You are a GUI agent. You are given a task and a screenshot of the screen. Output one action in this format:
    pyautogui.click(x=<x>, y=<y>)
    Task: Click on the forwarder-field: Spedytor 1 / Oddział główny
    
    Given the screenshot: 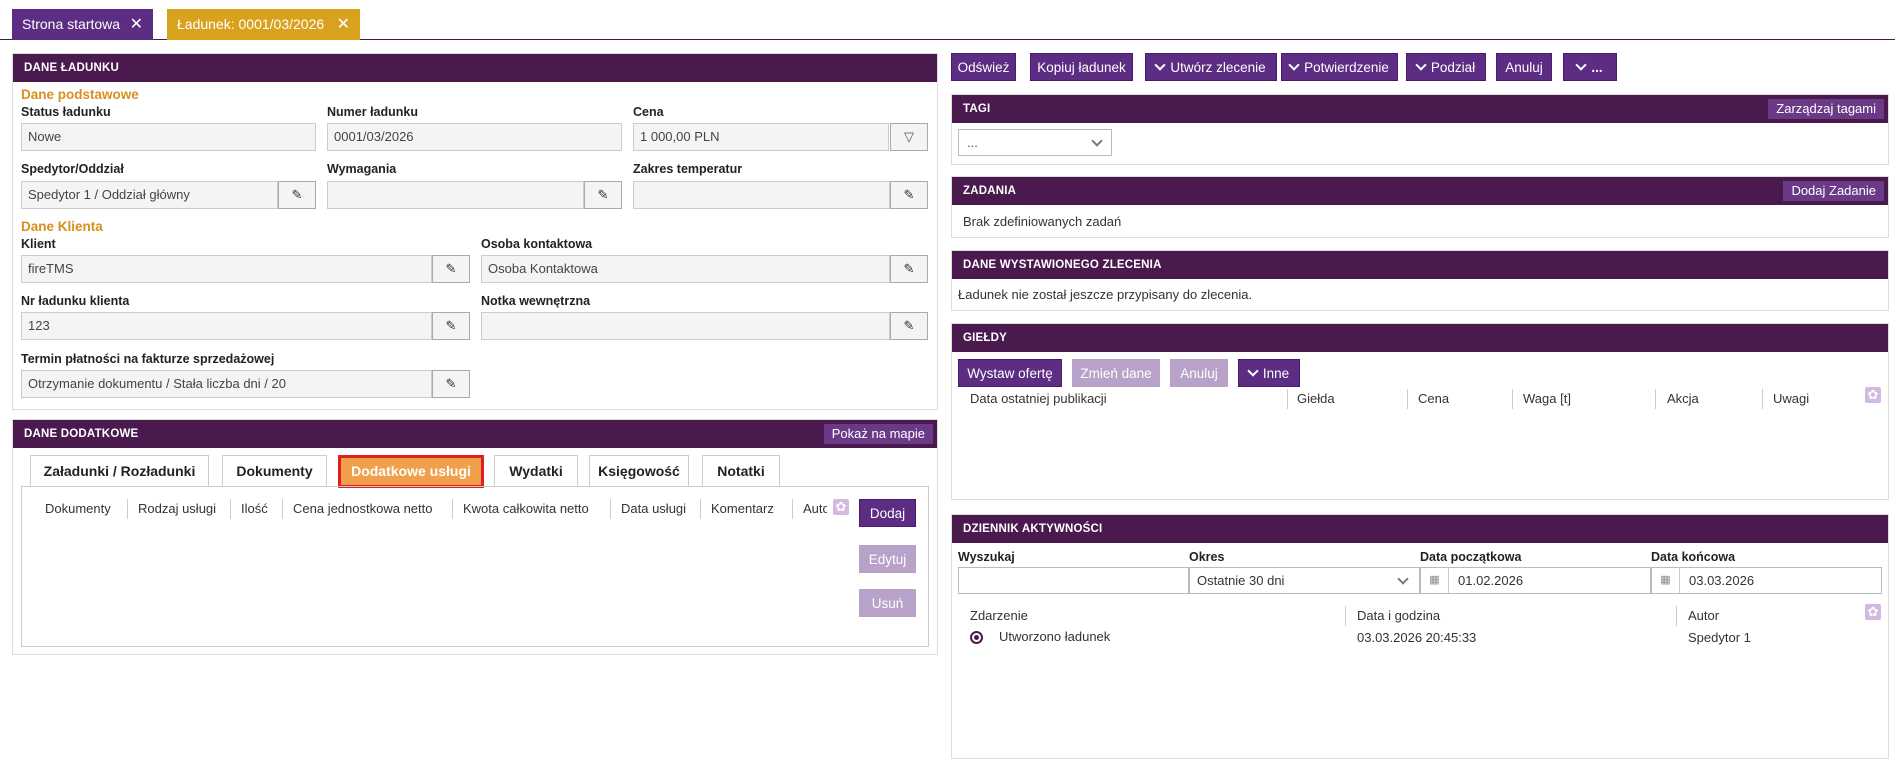 What is the action you would take?
    pyautogui.click(x=149, y=195)
    